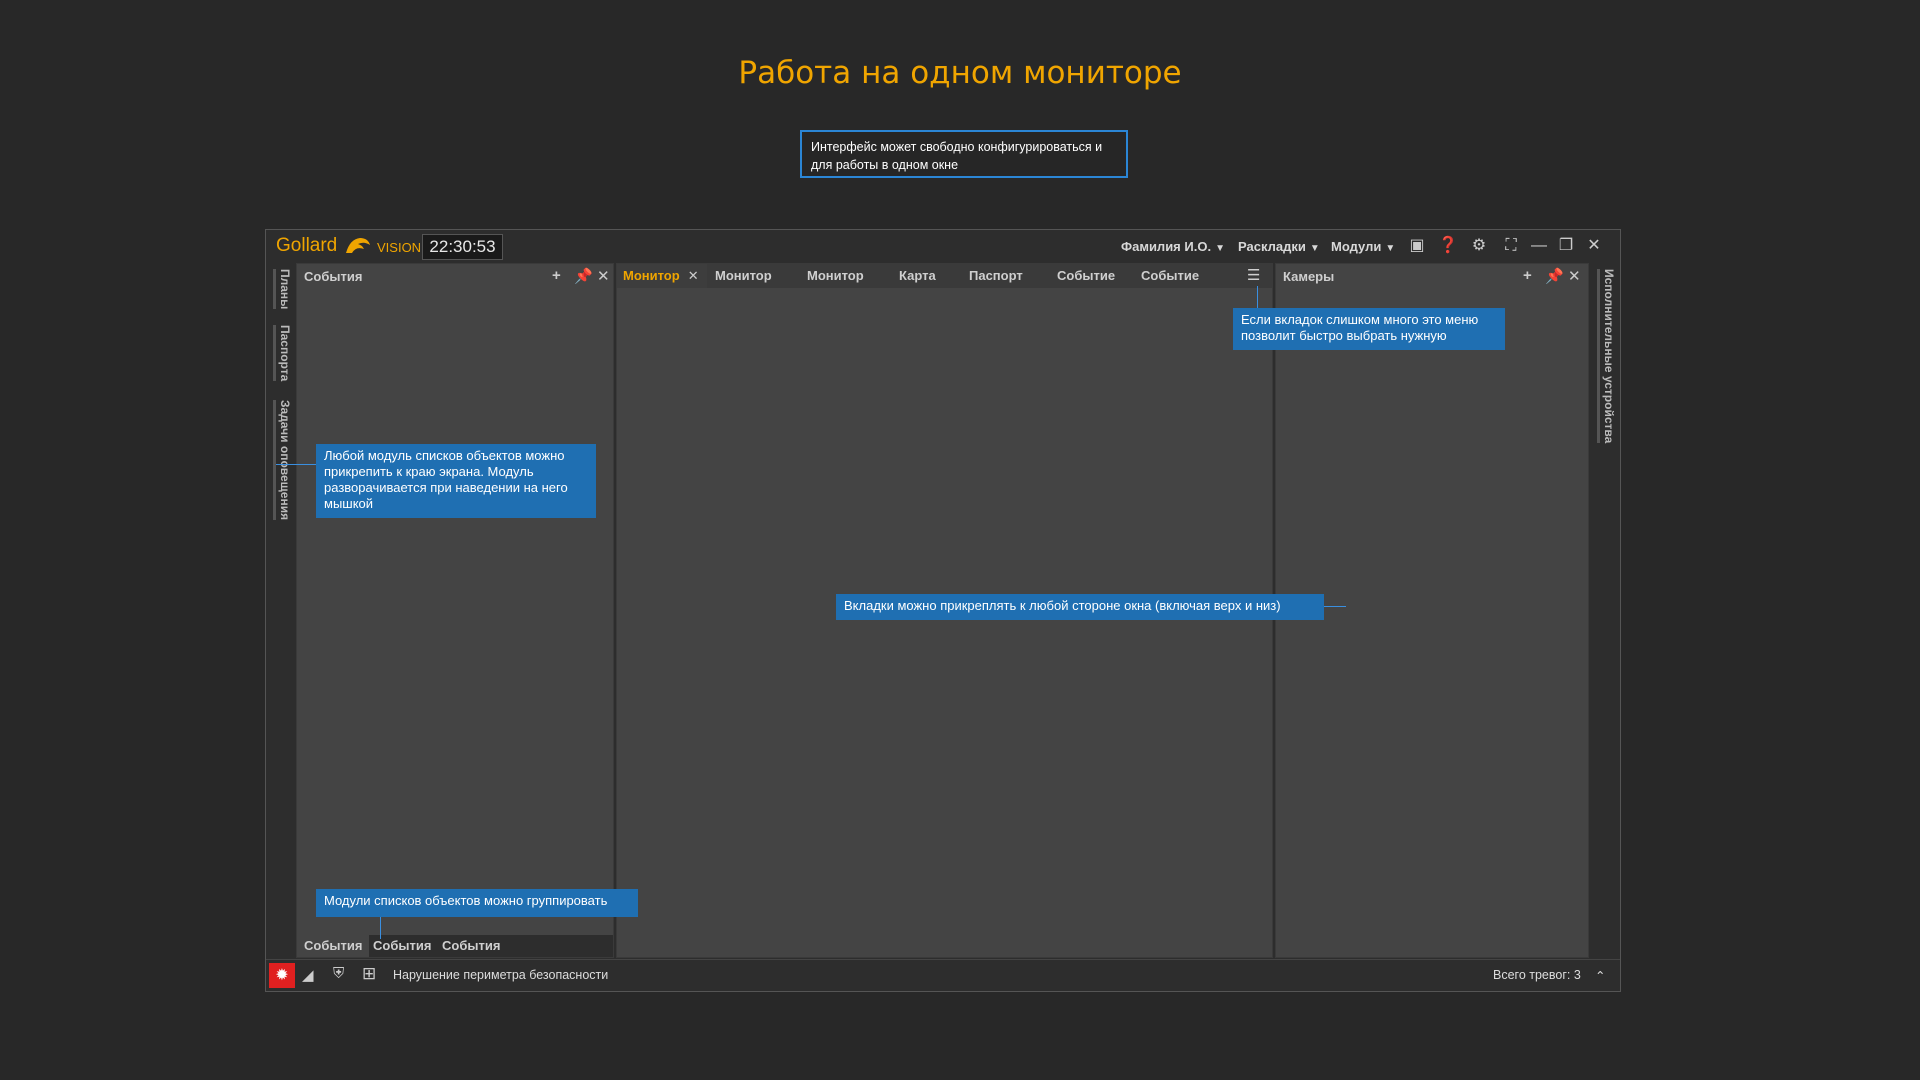 Image resolution: width=1920 pixels, height=1080 pixels. I want to click on events-panel-header: События + 📌 ✕, so click(455, 276).